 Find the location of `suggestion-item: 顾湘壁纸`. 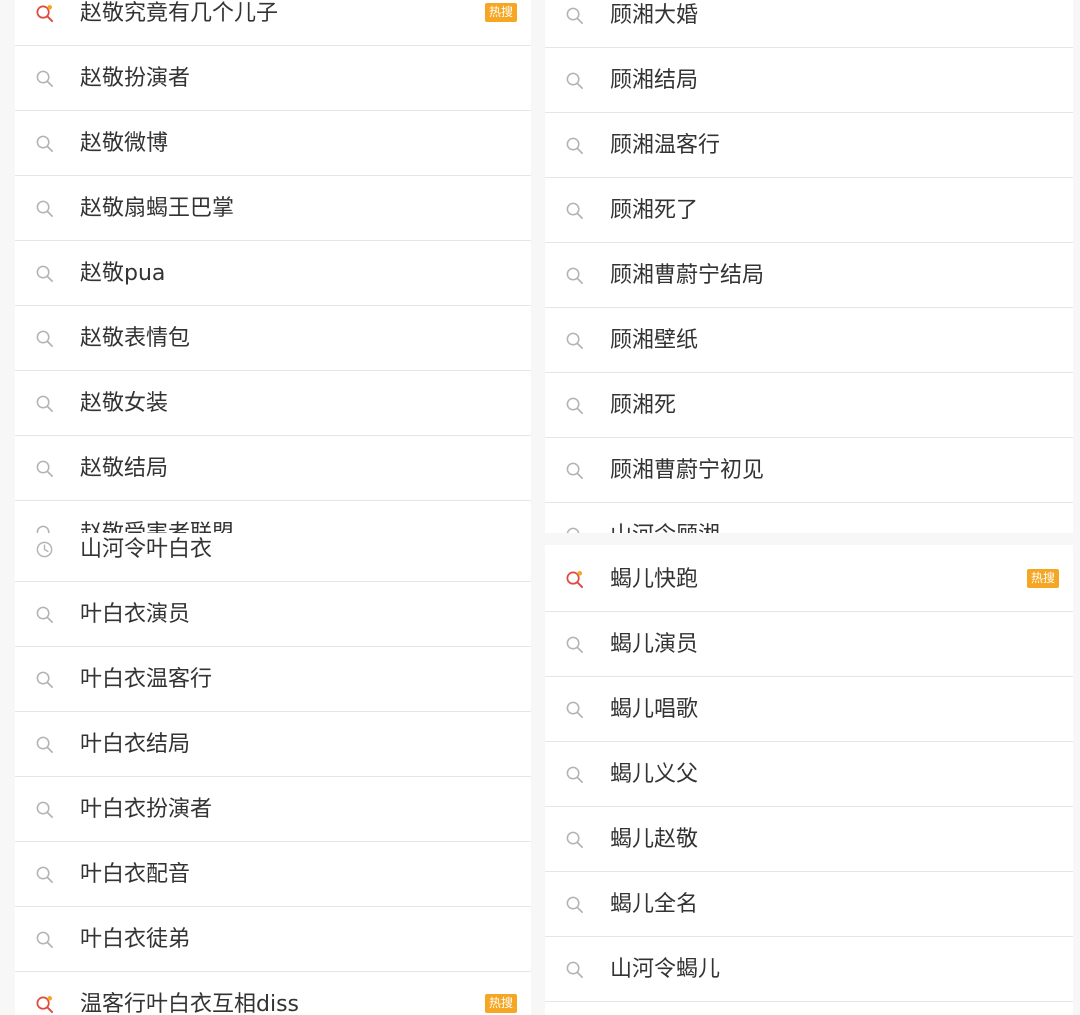

suggestion-item: 顾湘壁纸 is located at coordinates (809, 340).